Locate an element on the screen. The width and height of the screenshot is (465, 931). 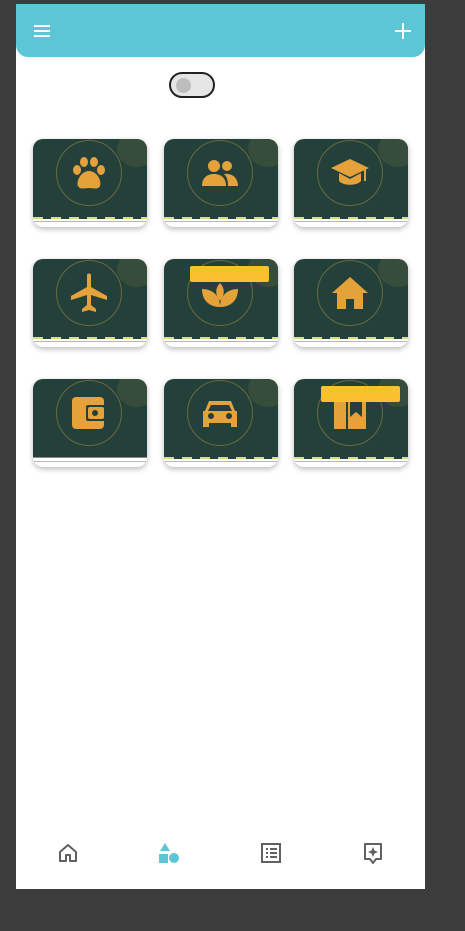
people-icon is located at coordinates (220, 173).